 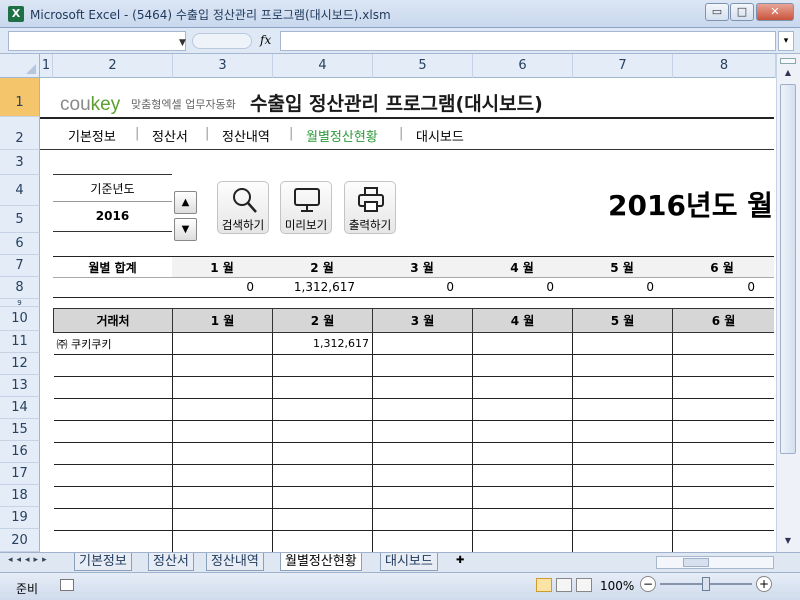 What do you see at coordinates (185, 229) in the screenshot?
I see `year-down-button: ▼` at bounding box center [185, 229].